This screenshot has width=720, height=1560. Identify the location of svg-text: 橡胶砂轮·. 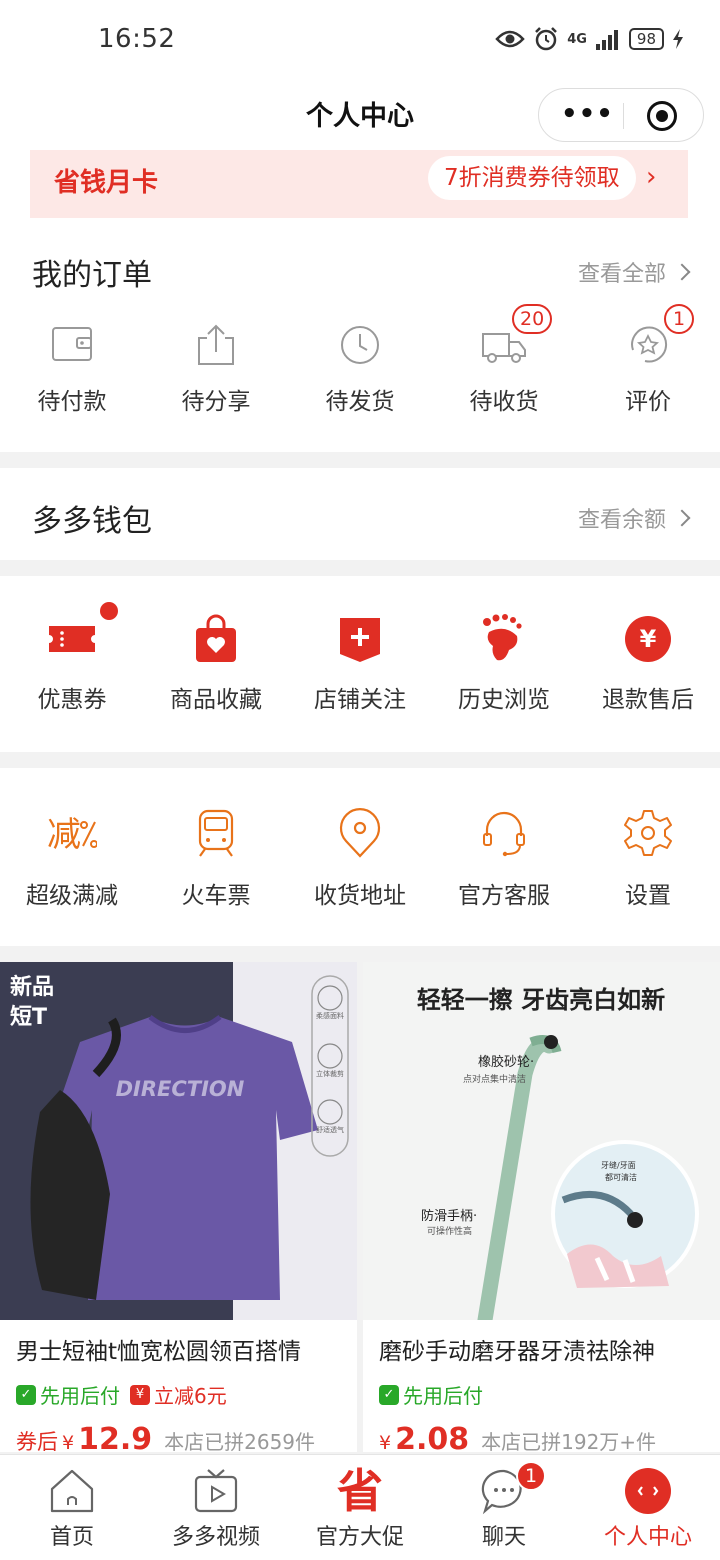
(506, 1062).